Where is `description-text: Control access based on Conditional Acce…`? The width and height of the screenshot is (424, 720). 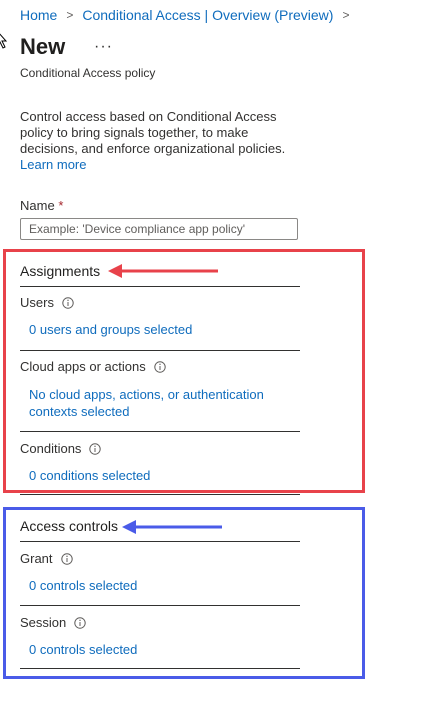
description-text: Control access based on Conditional Acce… is located at coordinates (153, 132).